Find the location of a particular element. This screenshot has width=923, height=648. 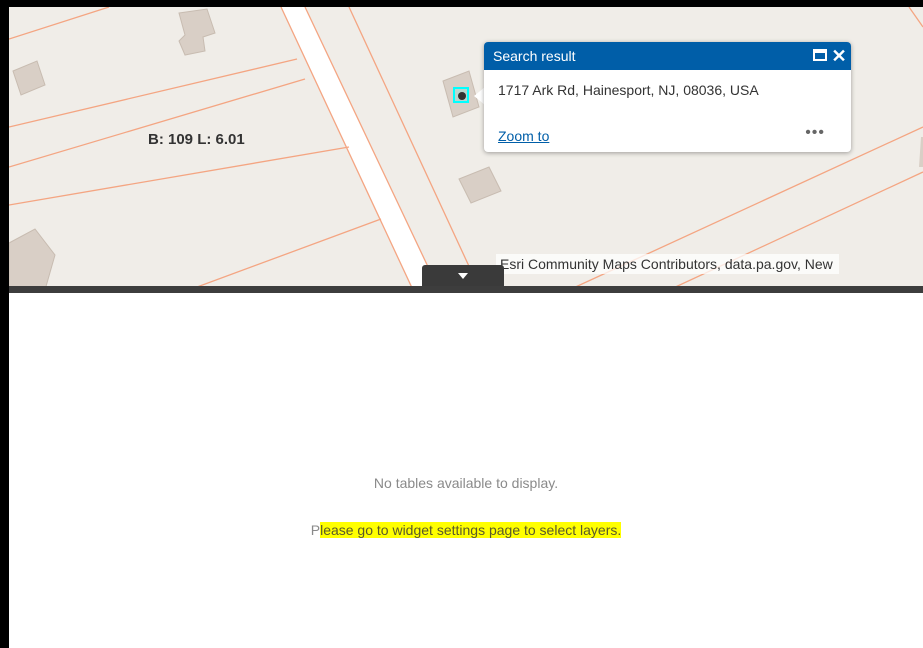

popup-header: Search result ✕ is located at coordinates (667, 56).